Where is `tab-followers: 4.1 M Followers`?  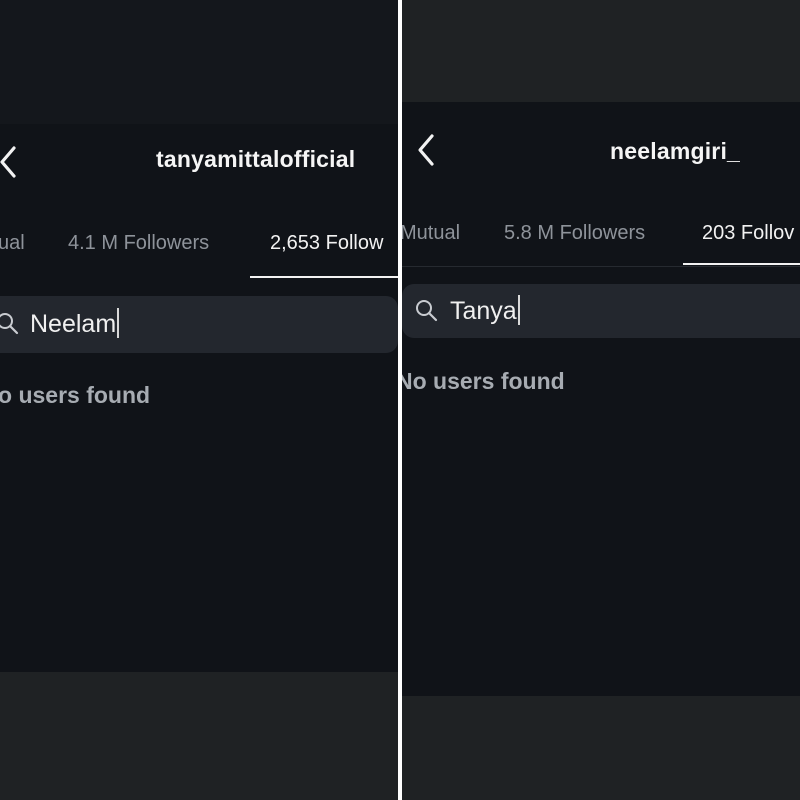
tab-followers: 4.1 M Followers is located at coordinates (138, 243).